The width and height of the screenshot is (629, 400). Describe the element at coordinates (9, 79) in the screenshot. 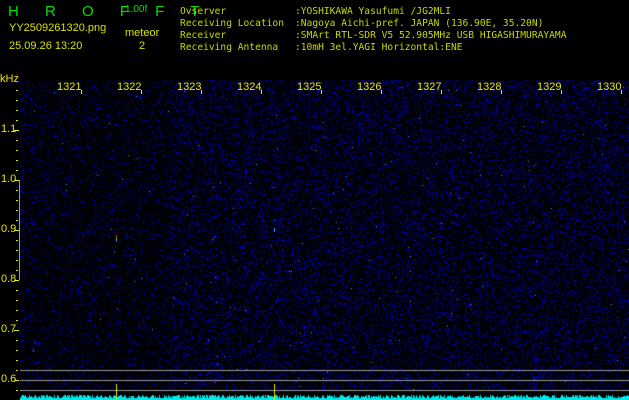

I see `y-unit: kHz` at that location.